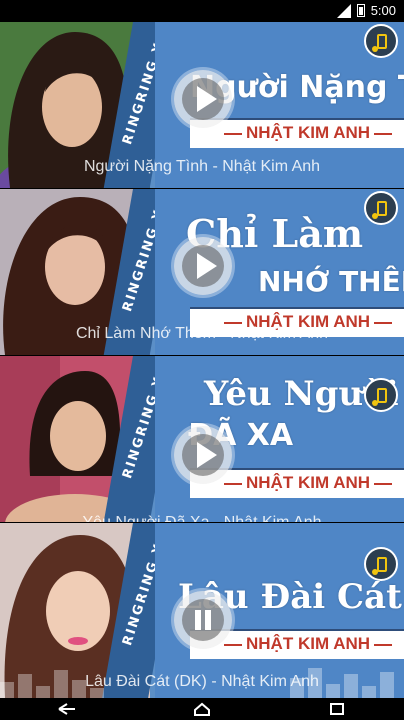 The image size is (404, 720). I want to click on artist-box: NHẬT KIM ANH, so click(297, 133).